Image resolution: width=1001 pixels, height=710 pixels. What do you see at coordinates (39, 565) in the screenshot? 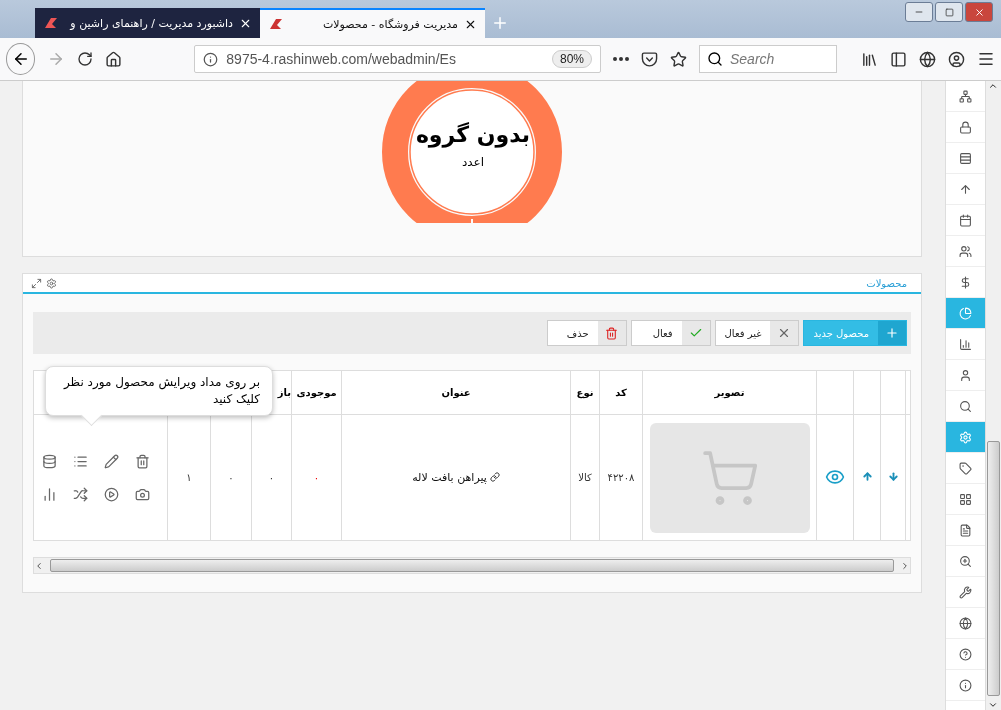
I see `scroll-left-icon` at bounding box center [39, 565].